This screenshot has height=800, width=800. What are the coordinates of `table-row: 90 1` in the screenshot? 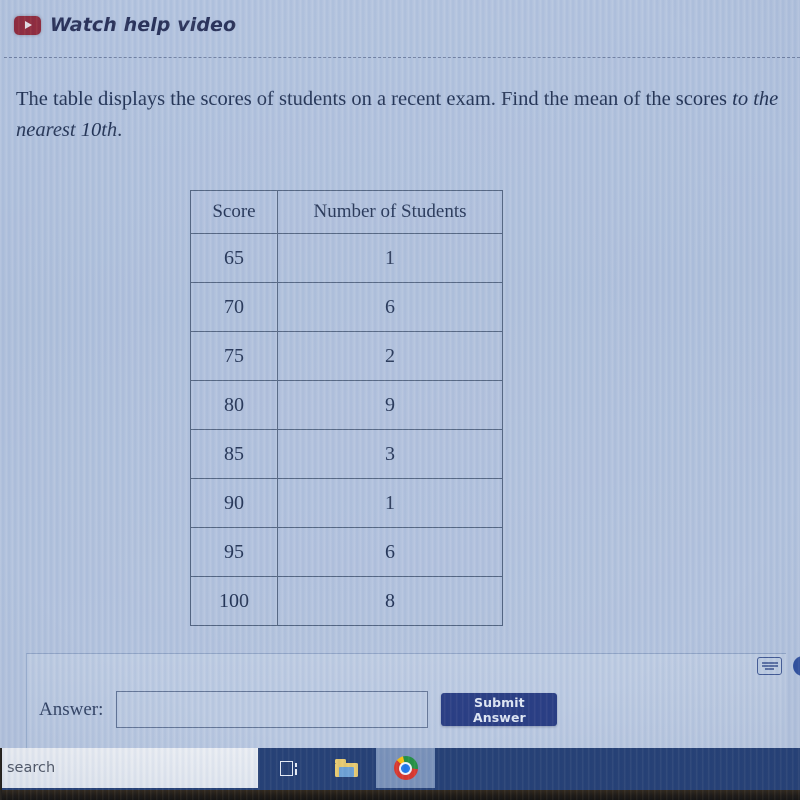 It's located at (346, 503).